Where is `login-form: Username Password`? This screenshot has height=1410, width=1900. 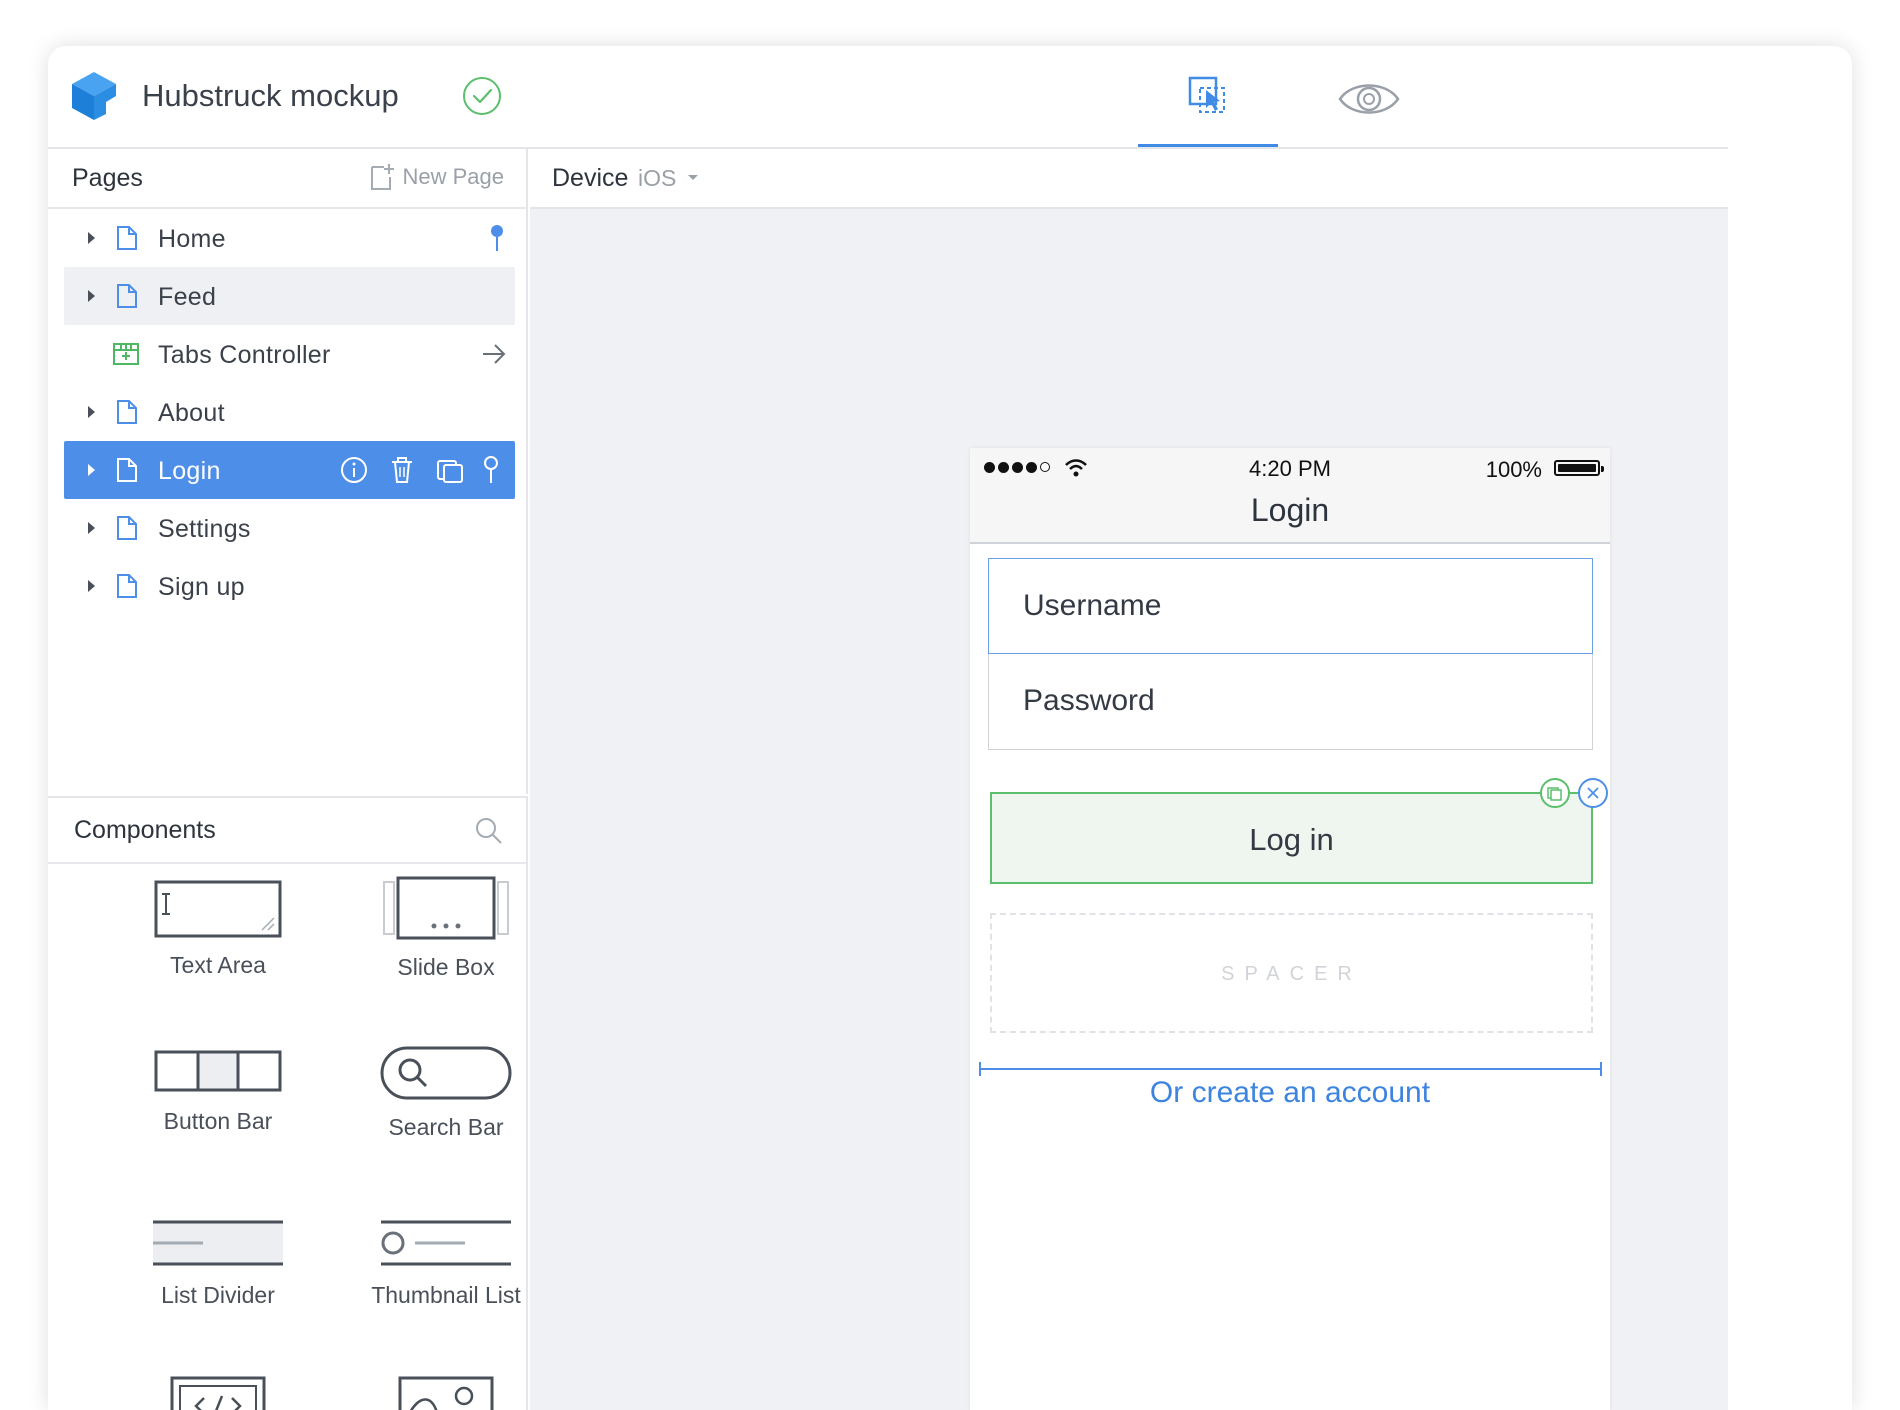 login-form: Username Password is located at coordinates (1290, 654).